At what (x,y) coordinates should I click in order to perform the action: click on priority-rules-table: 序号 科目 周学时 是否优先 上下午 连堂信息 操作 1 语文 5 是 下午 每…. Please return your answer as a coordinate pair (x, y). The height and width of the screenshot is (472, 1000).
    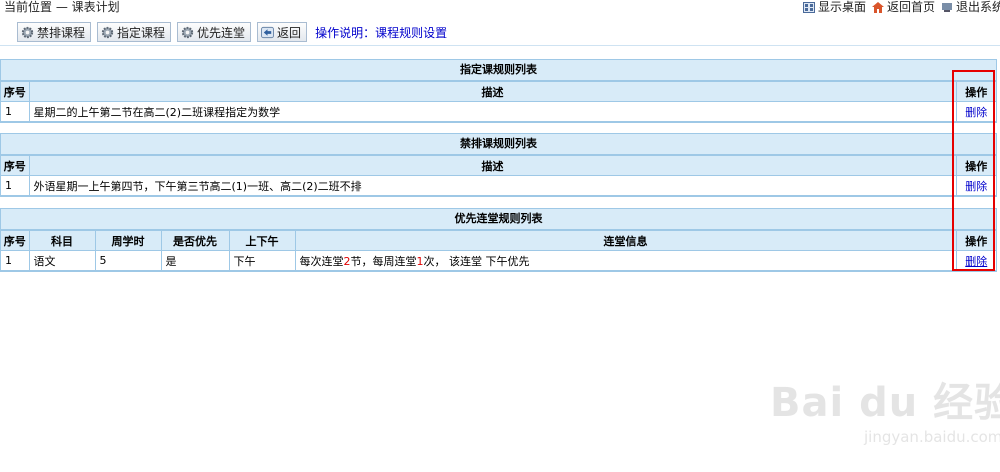
    Looking at the image, I should click on (498, 250).